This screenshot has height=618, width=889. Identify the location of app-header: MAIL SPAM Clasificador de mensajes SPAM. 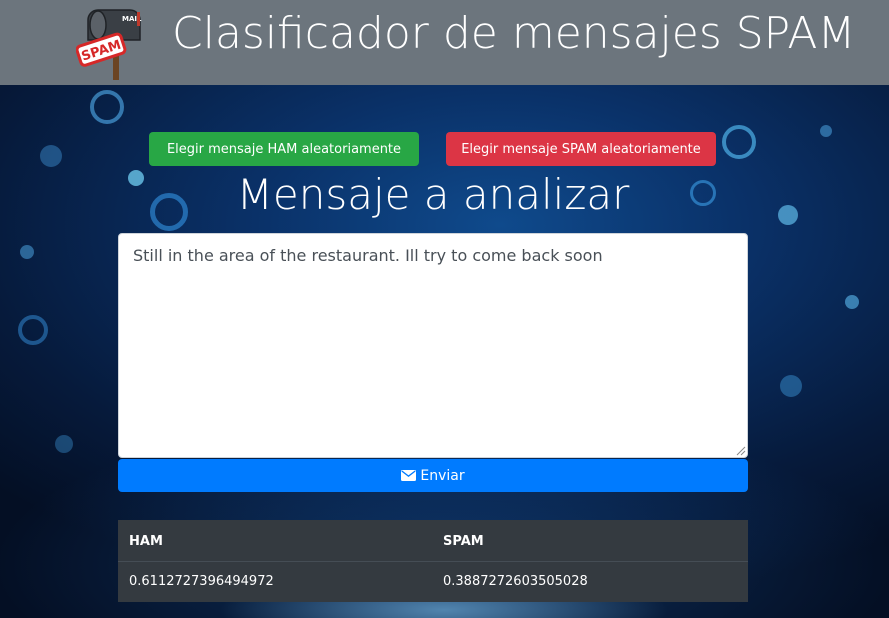
(444, 42).